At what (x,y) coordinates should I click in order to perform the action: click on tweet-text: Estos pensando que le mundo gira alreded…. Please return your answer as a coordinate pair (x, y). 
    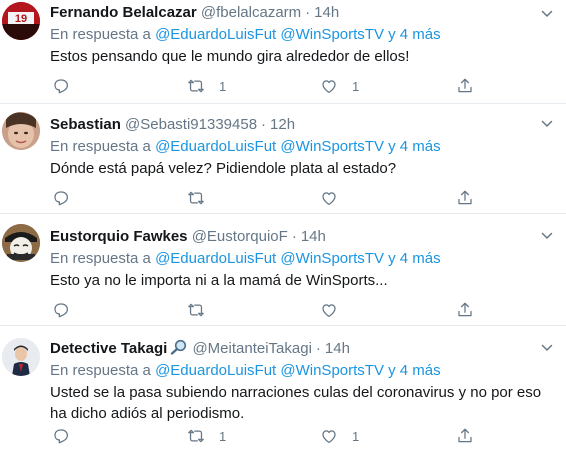
    Looking at the image, I should click on (230, 56).